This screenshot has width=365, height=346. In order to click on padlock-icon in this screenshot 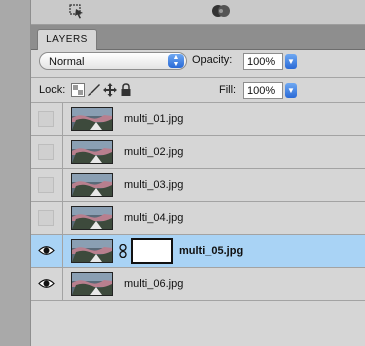, I will do `click(126, 90)`.